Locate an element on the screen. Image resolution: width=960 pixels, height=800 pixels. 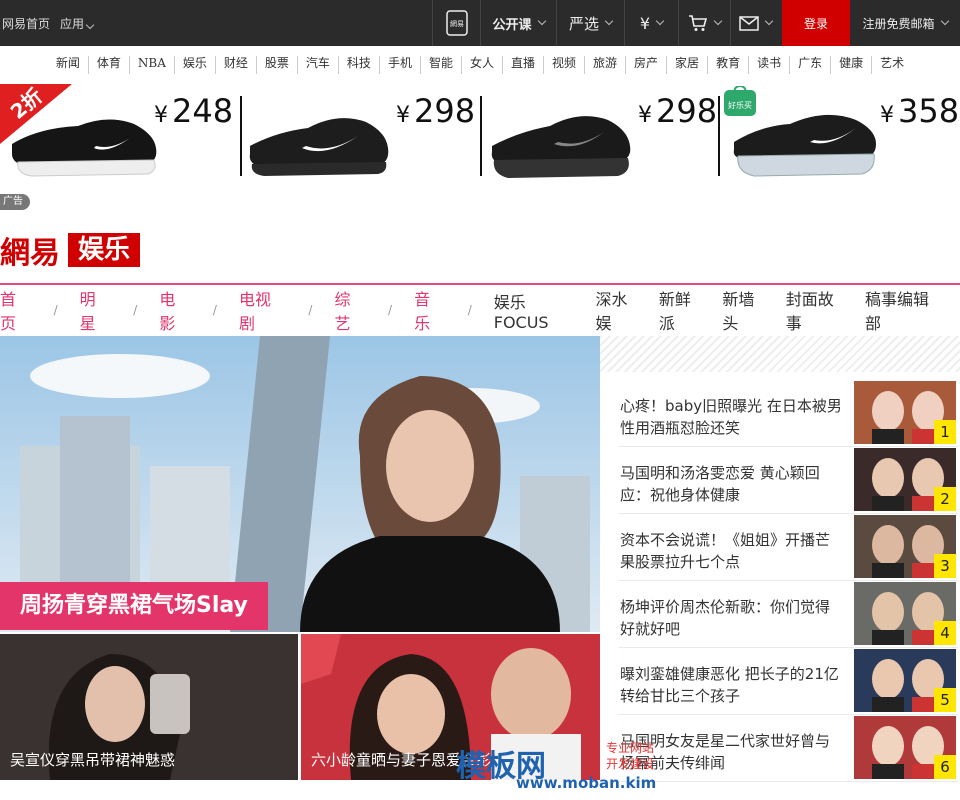
ad-tag: 广告 is located at coordinates (15, 202).